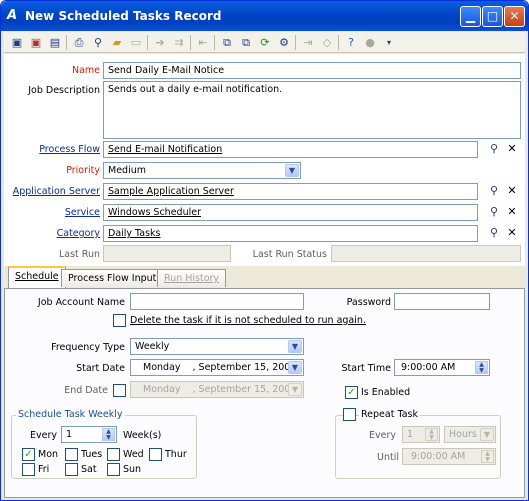  Describe the element at coordinates (17, 42) in the screenshot. I see `save-icon: ▣` at that location.